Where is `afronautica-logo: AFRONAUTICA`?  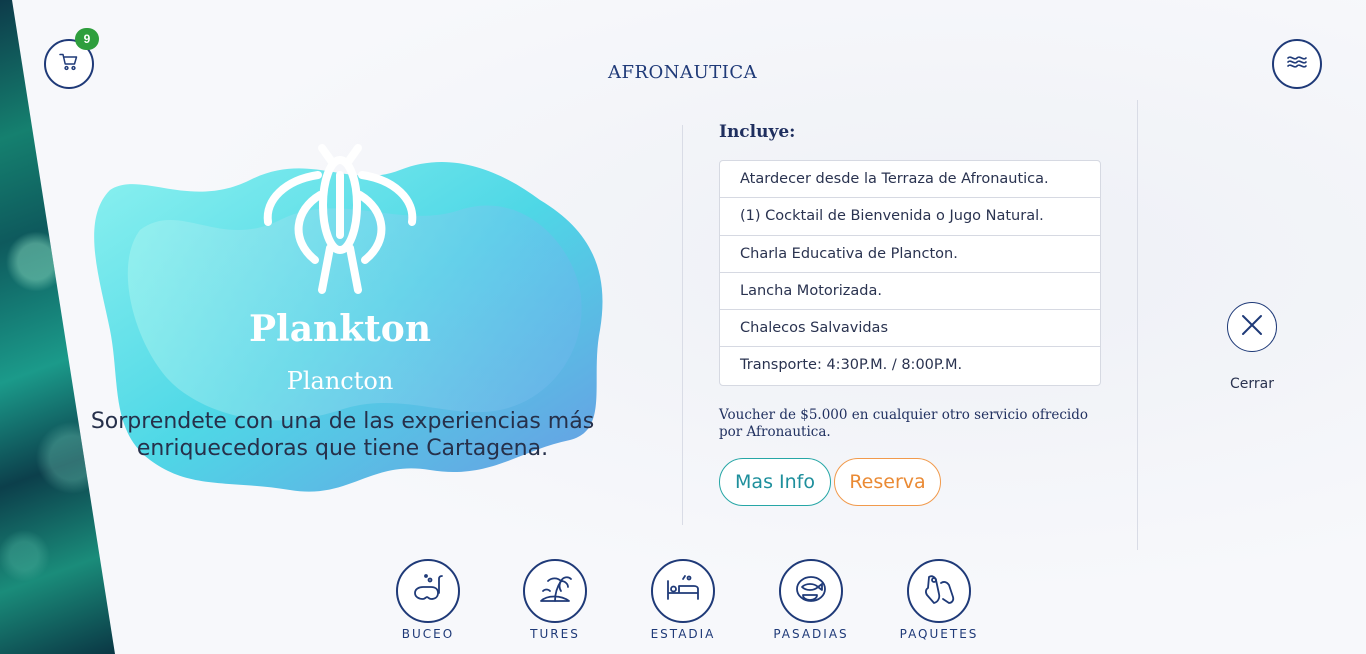 afronautica-logo: AFRONAUTICA is located at coordinates (682, 72).